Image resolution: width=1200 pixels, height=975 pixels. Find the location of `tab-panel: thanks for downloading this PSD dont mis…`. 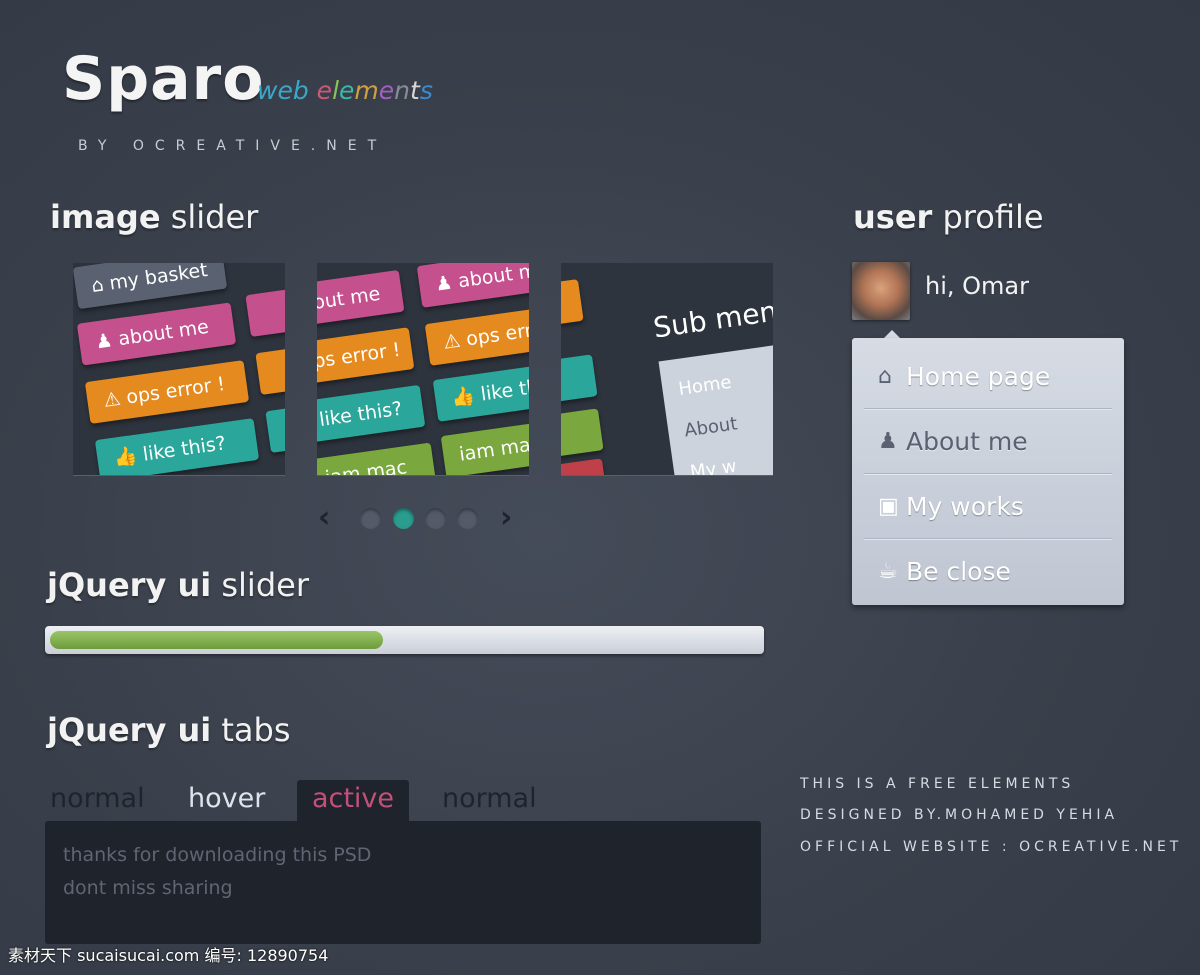

tab-panel: thanks for downloading this PSD dont mis… is located at coordinates (403, 882).